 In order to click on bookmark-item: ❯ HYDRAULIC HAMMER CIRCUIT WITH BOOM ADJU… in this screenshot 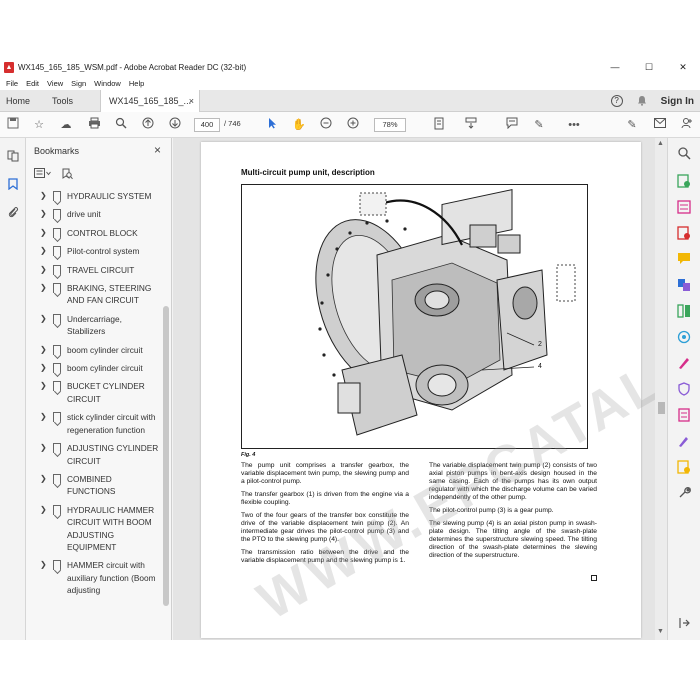, I will do `click(94, 529)`.